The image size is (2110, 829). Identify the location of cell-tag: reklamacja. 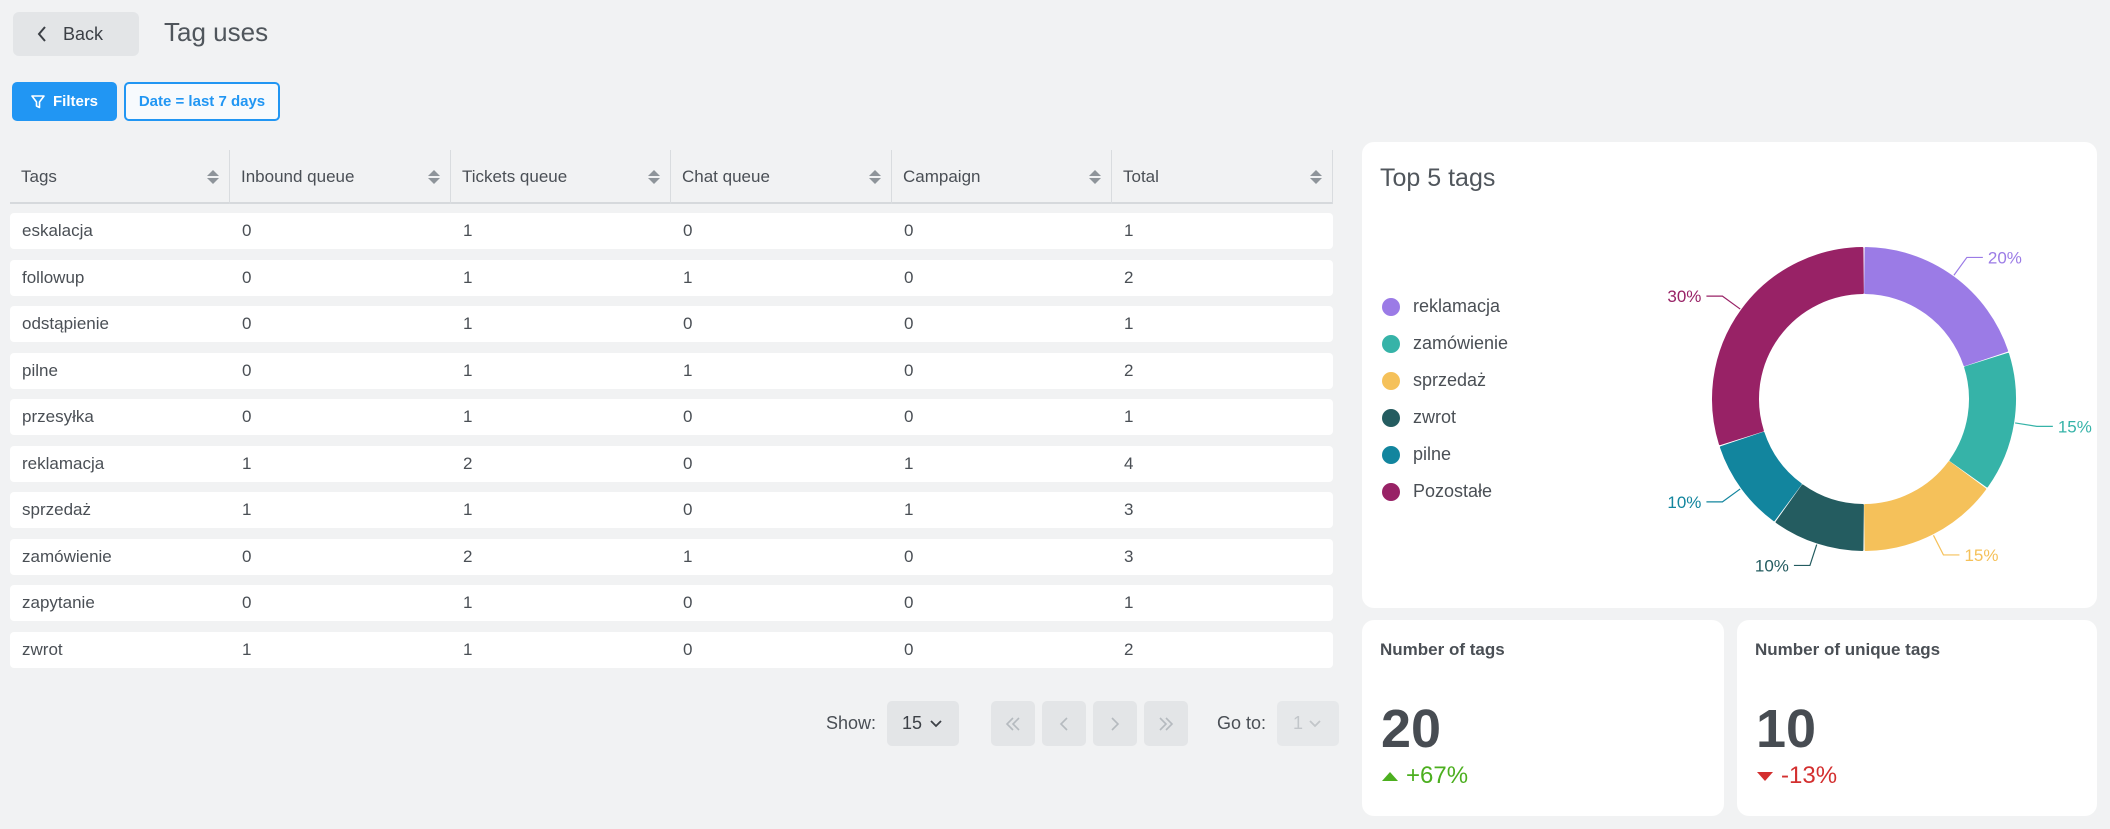
(63, 463).